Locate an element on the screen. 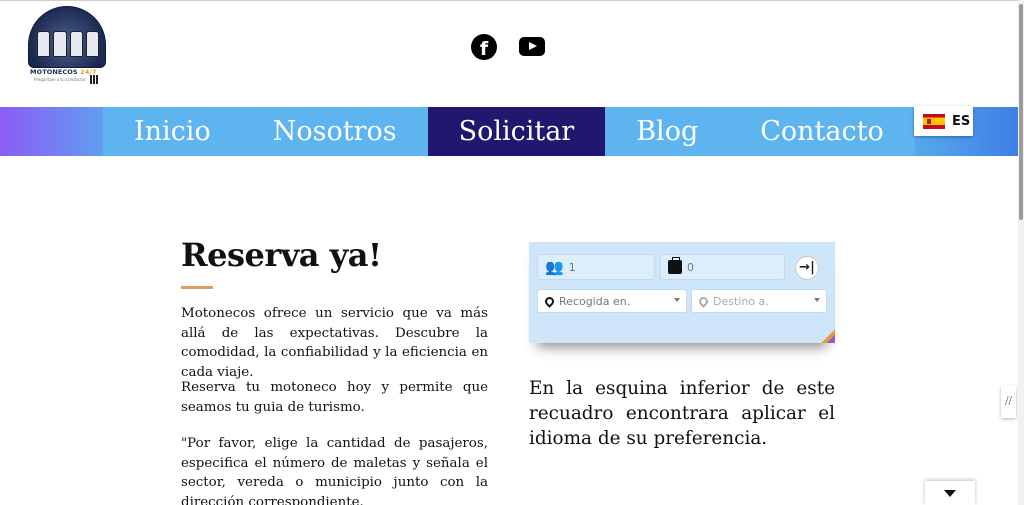 The height and width of the screenshot is (505, 1024). passengers-icon: 👥 is located at coordinates (554, 267).